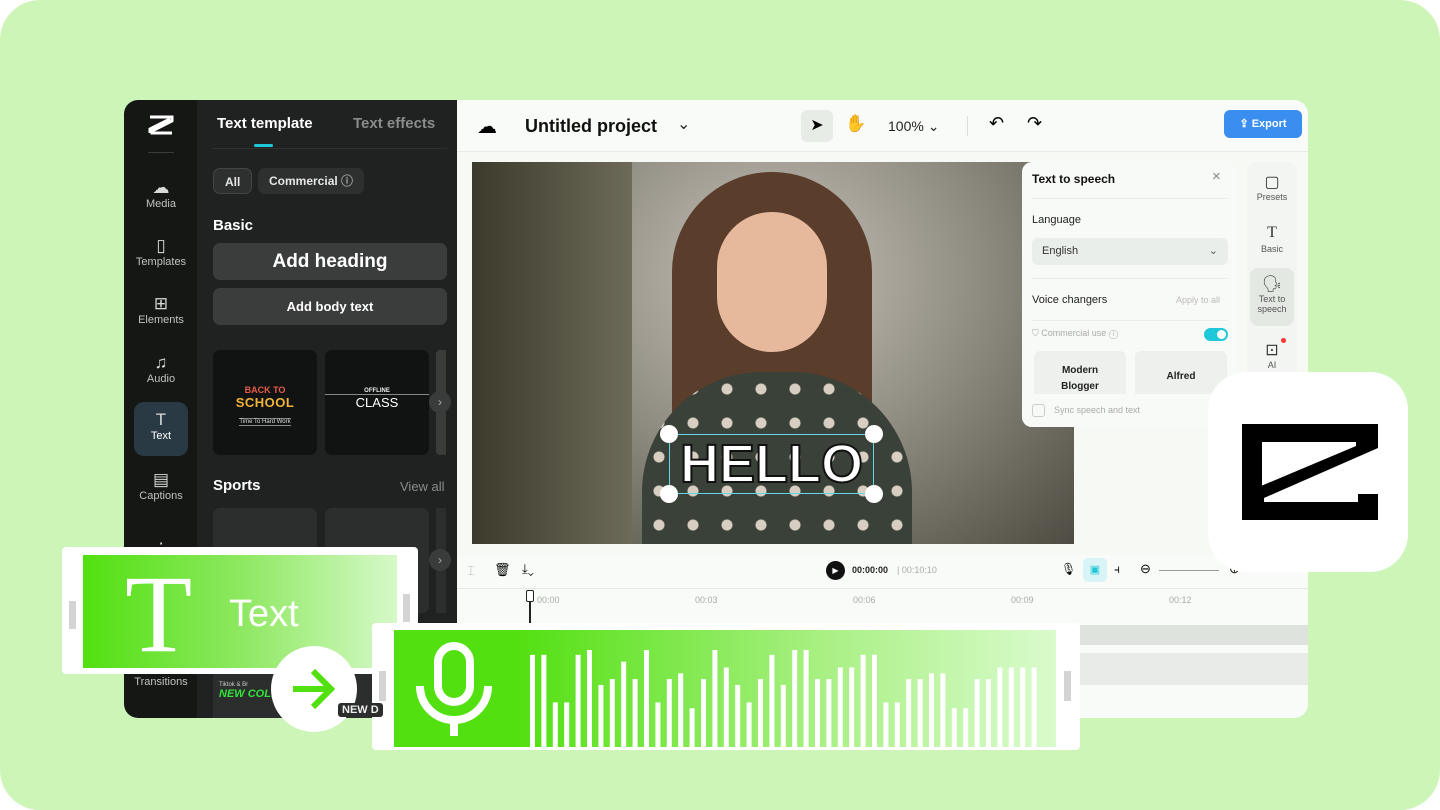 Image resolution: width=1440 pixels, height=810 pixels. I want to click on split-icon: ⌶, so click(471, 571).